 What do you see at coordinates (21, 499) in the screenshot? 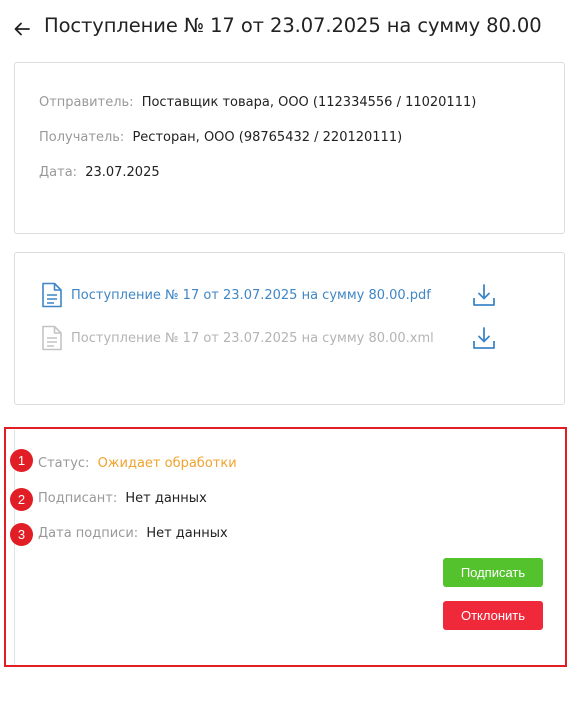
I see `marker-2: 2` at bounding box center [21, 499].